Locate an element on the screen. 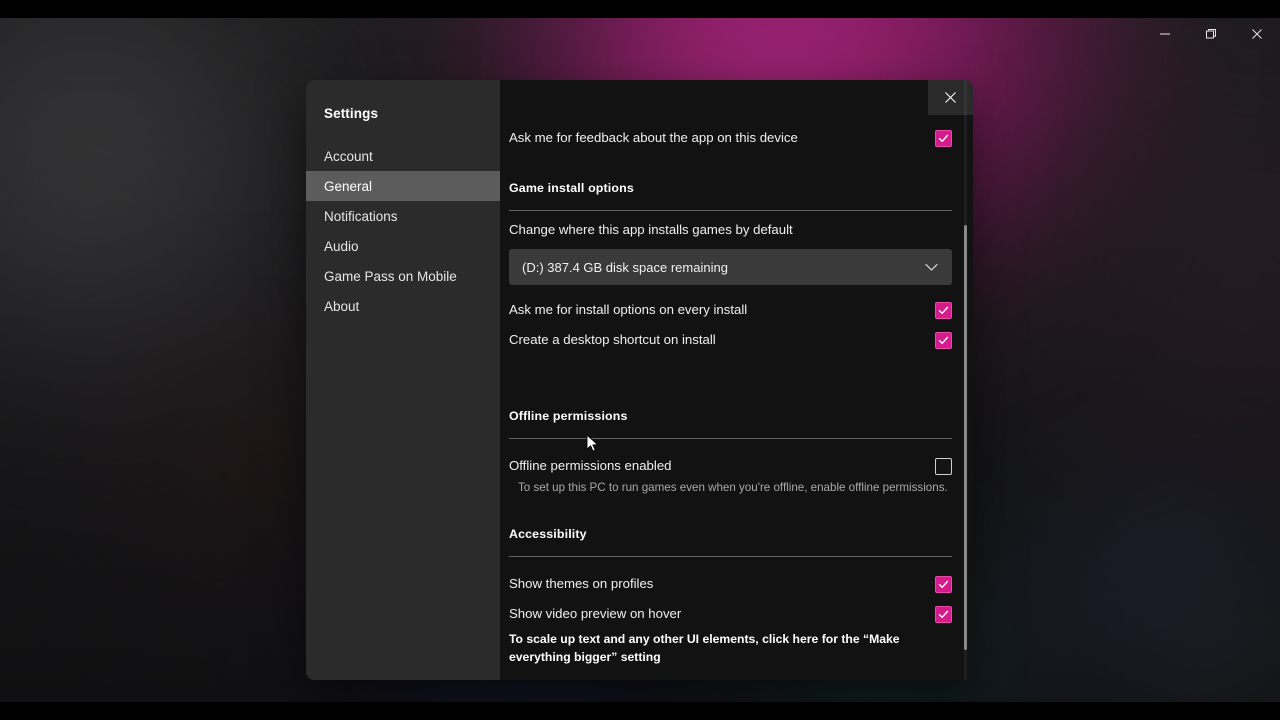 The image size is (1280, 720). content-scrollbar is located at coordinates (965, 380).